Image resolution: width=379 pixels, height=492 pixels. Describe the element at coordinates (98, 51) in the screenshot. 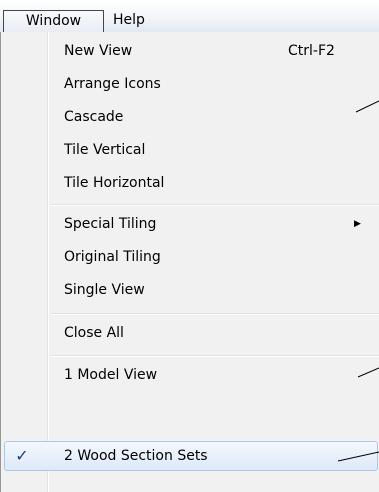

I see `menu-item-label: New View` at that location.